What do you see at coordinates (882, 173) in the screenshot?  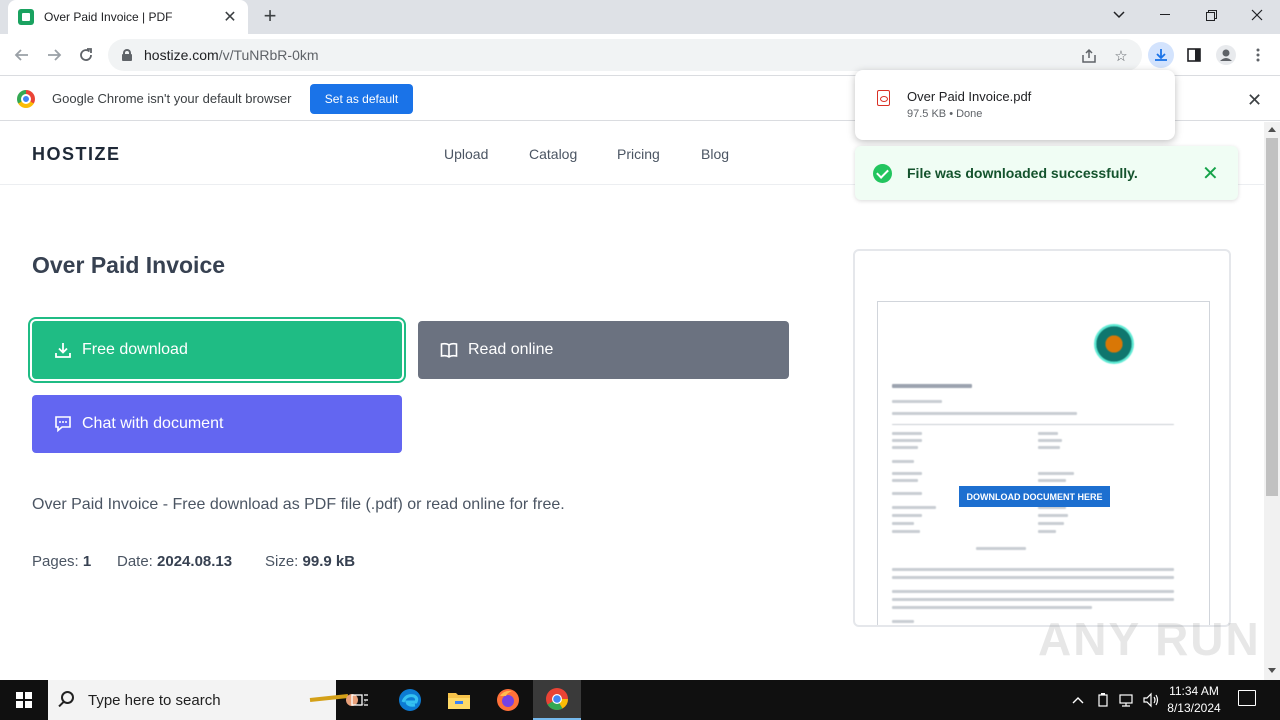 I see `check-circle-icon` at bounding box center [882, 173].